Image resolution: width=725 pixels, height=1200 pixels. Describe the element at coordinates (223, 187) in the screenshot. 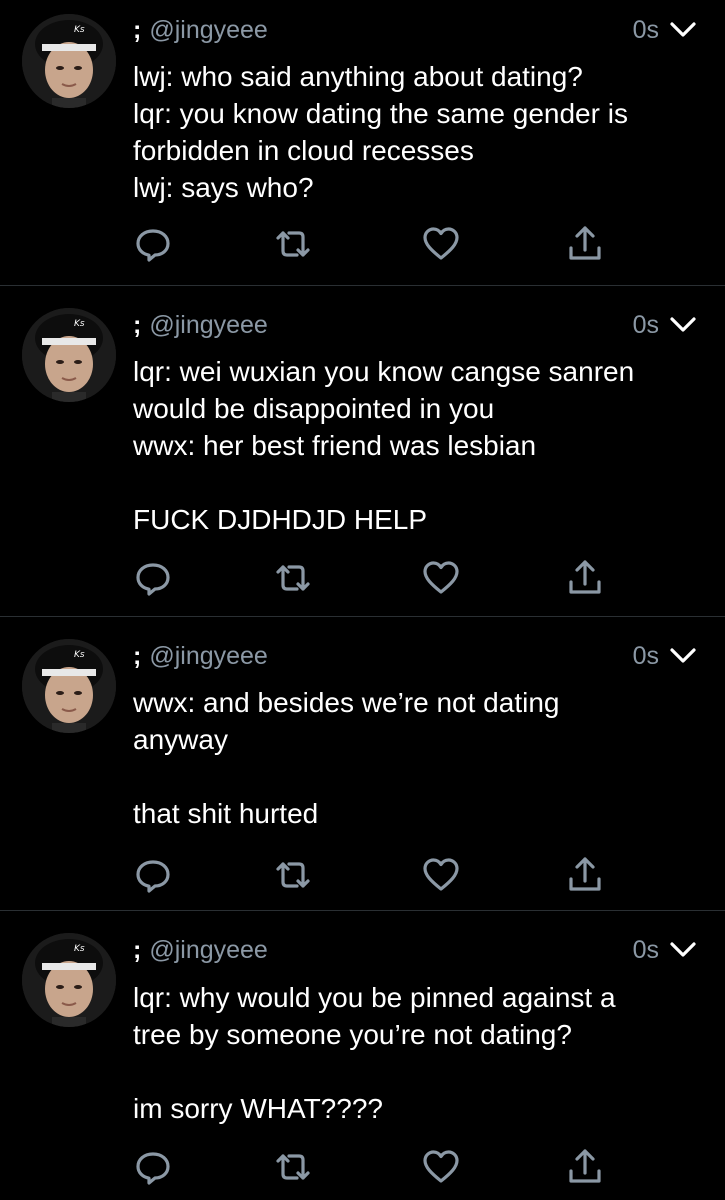

I see `tweet-line: lwj: says who?` at that location.